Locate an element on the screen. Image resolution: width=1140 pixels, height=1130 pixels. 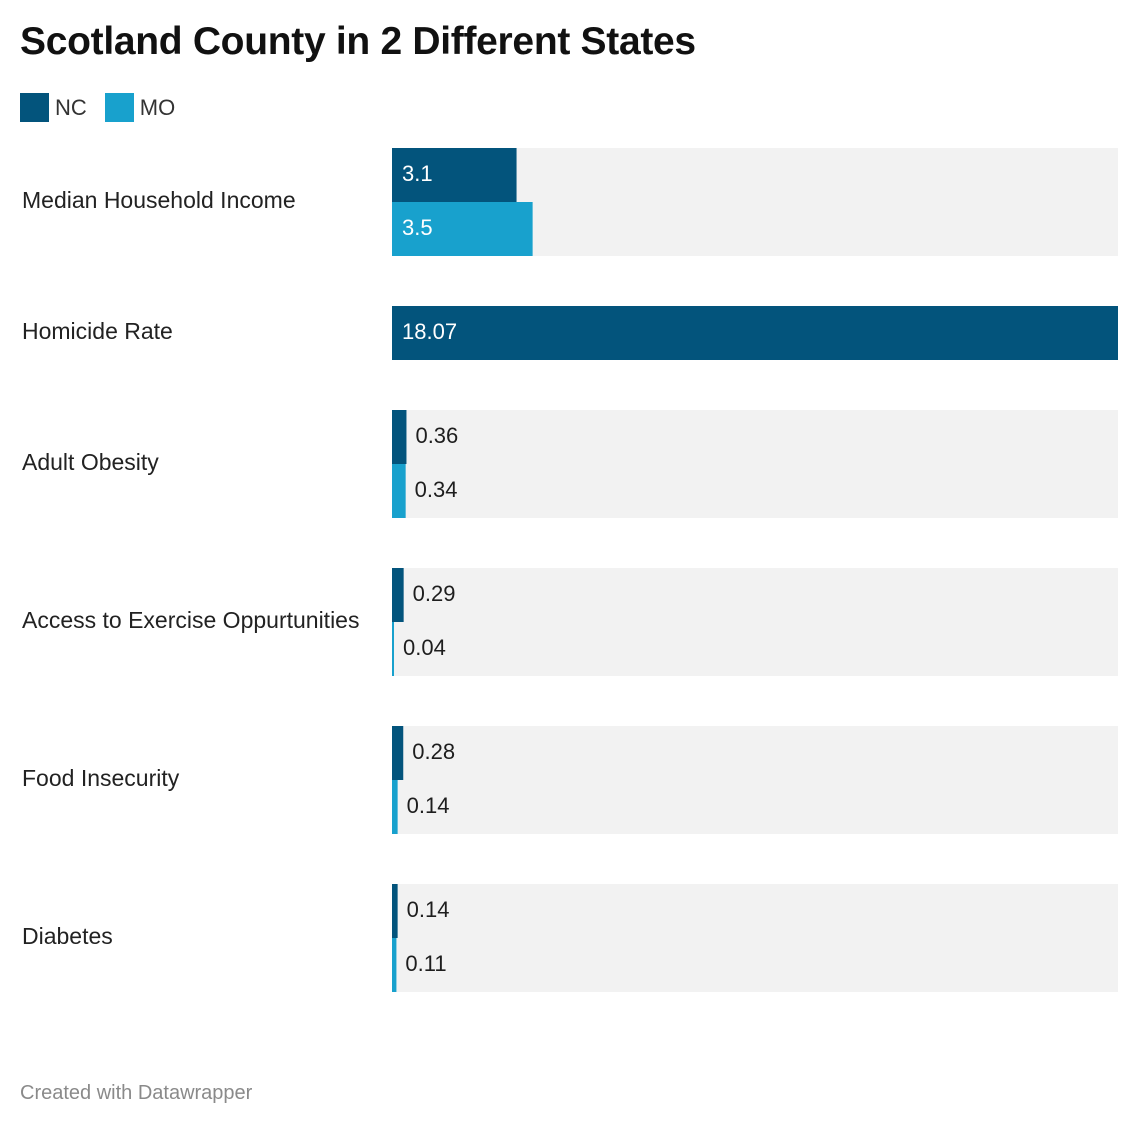
value-label-nc: 0.36 is located at coordinates (436, 435).